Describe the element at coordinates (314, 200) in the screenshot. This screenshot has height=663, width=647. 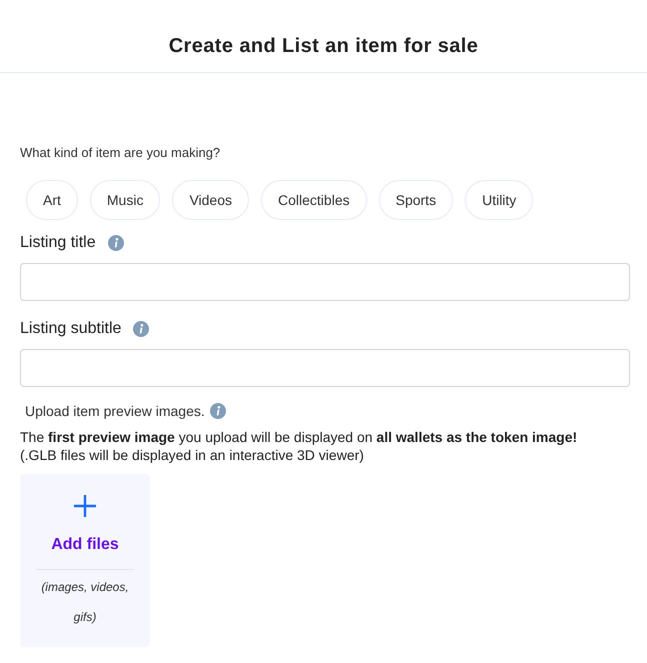
I see `category-chip: Collectibles` at that location.